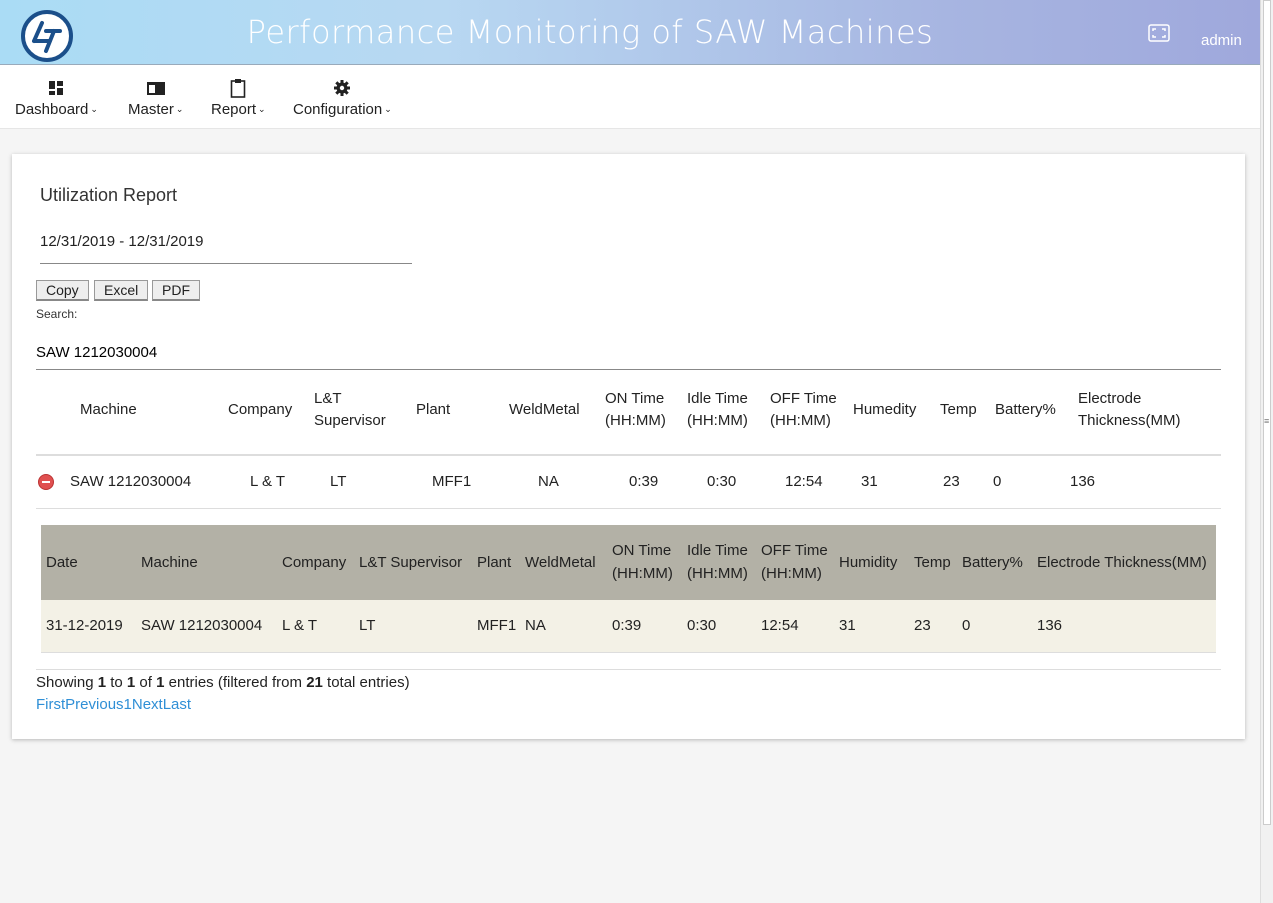  Describe the element at coordinates (202, 625) in the screenshot. I see `child-cell-machine: SAW 1212030004` at that location.